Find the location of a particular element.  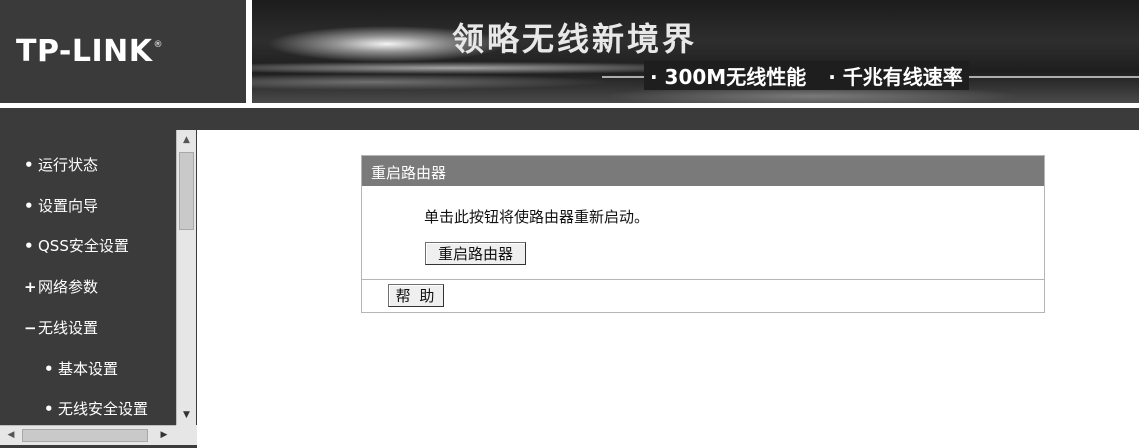

scroll-up-icon: ▲ is located at coordinates (186, 140).